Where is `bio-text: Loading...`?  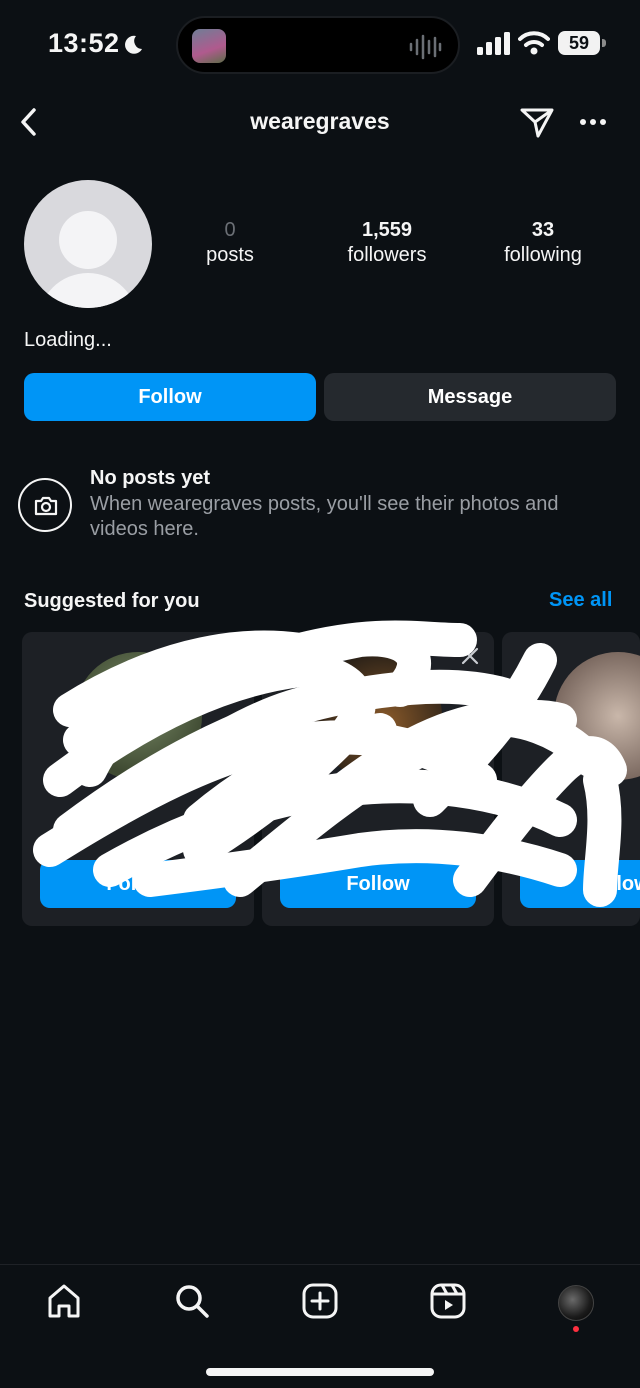
bio-text: Loading... is located at coordinates (68, 340).